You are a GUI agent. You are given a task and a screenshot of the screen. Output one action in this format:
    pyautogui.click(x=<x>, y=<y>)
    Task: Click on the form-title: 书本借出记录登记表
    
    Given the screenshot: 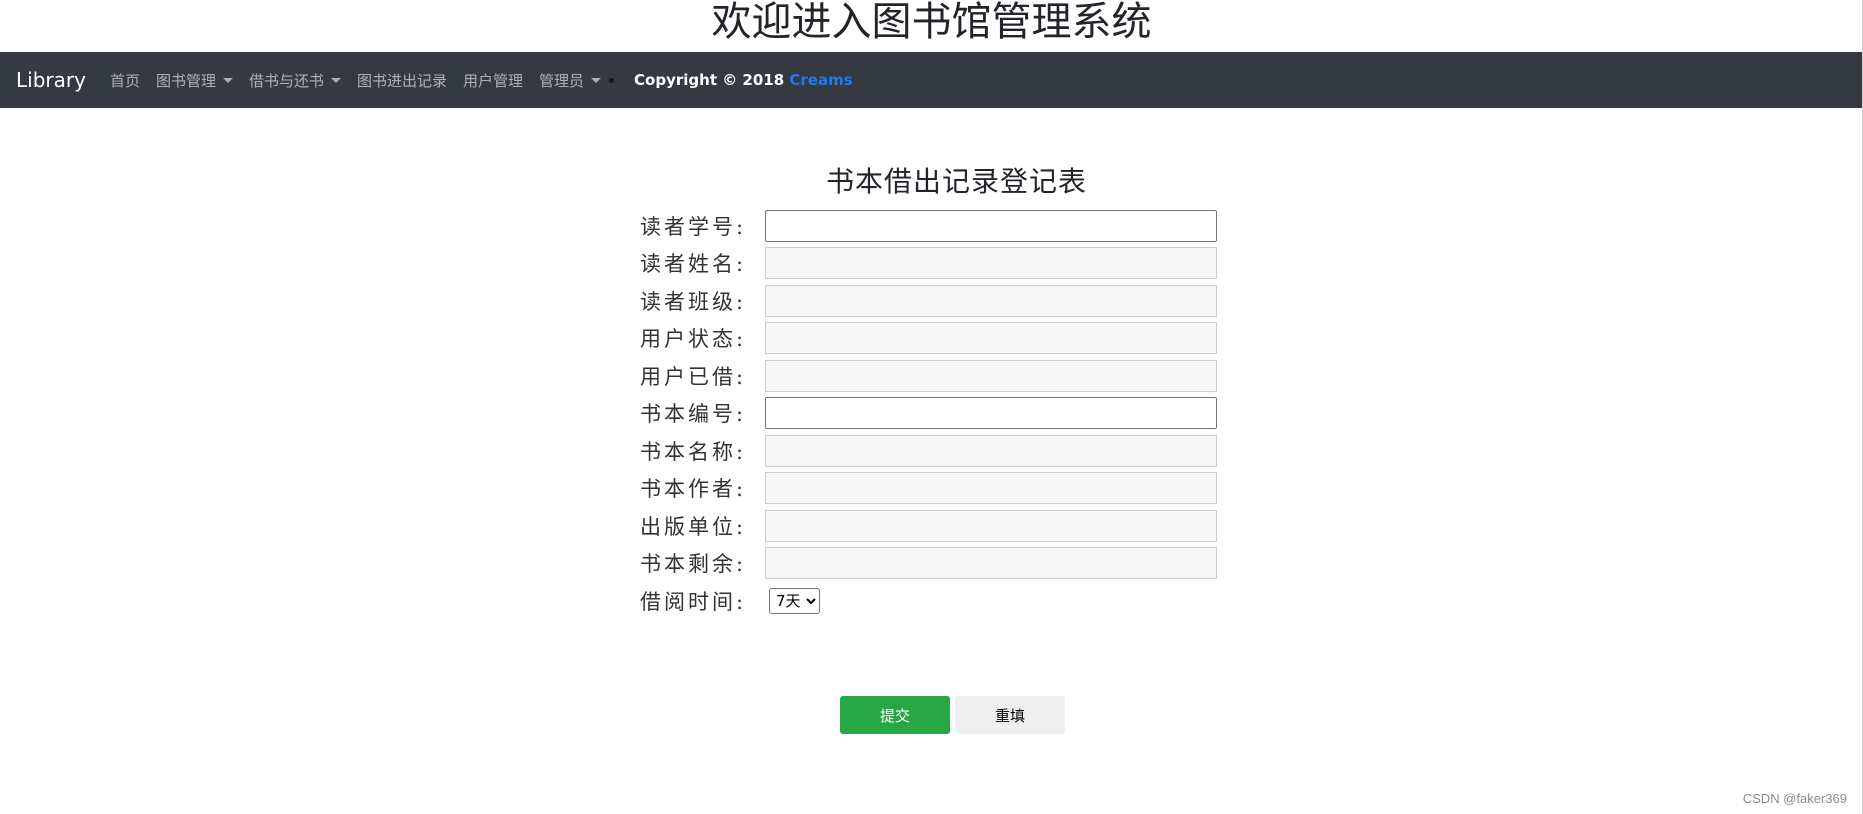 What is the action you would take?
    pyautogui.click(x=956, y=181)
    